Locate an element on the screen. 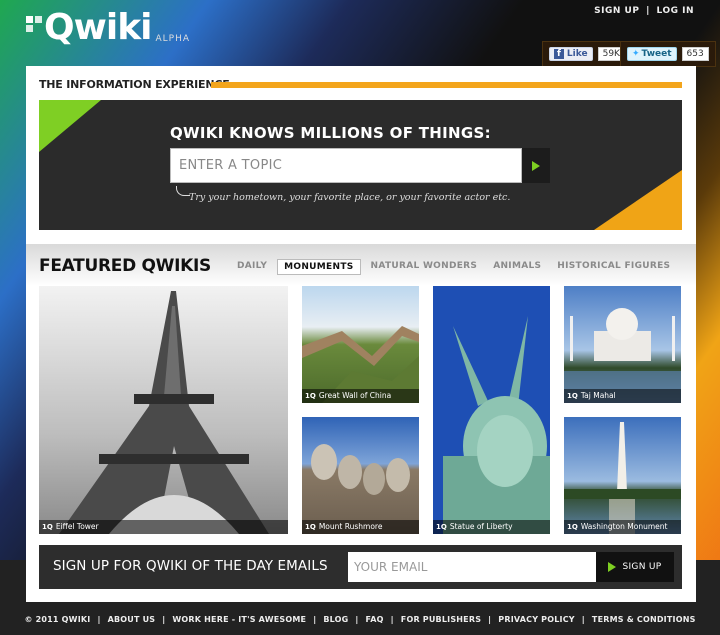 The height and width of the screenshot is (635, 720). tweet-widget: ✦ Tweet 653 is located at coordinates (668, 54).